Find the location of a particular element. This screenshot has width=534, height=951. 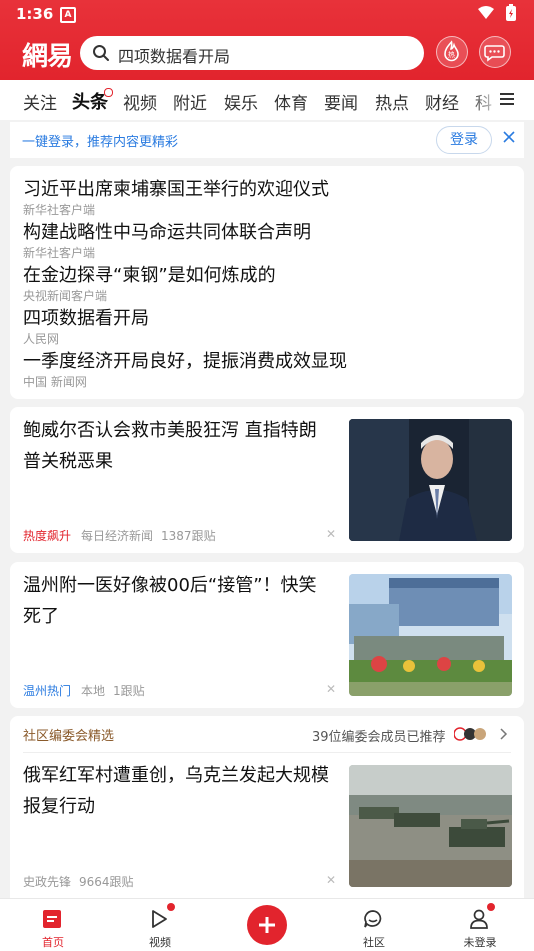

search-placeholder: 四项数据看开局 is located at coordinates (174, 56).